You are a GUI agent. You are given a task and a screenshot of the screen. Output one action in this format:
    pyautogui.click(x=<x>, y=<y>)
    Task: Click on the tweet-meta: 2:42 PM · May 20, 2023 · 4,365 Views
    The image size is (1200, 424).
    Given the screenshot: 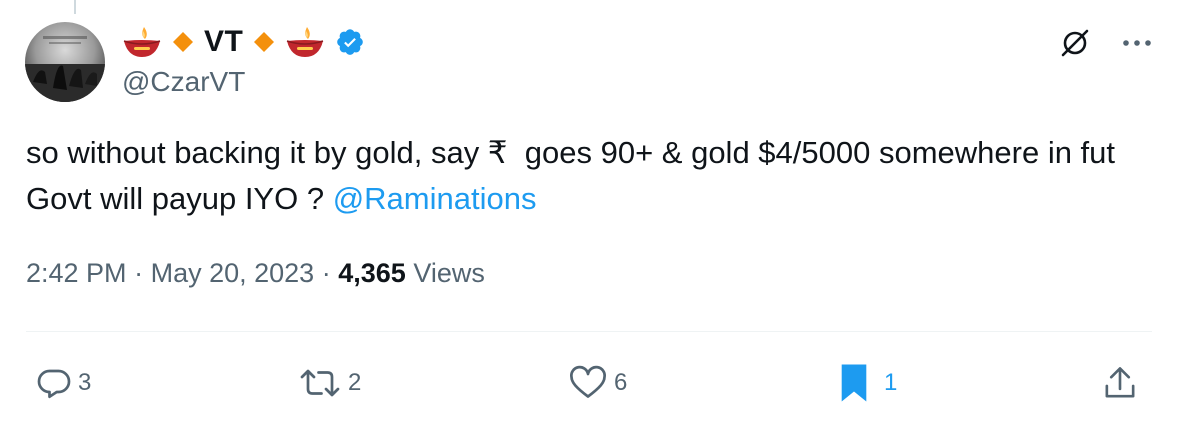 What is the action you would take?
    pyautogui.click(x=255, y=273)
    